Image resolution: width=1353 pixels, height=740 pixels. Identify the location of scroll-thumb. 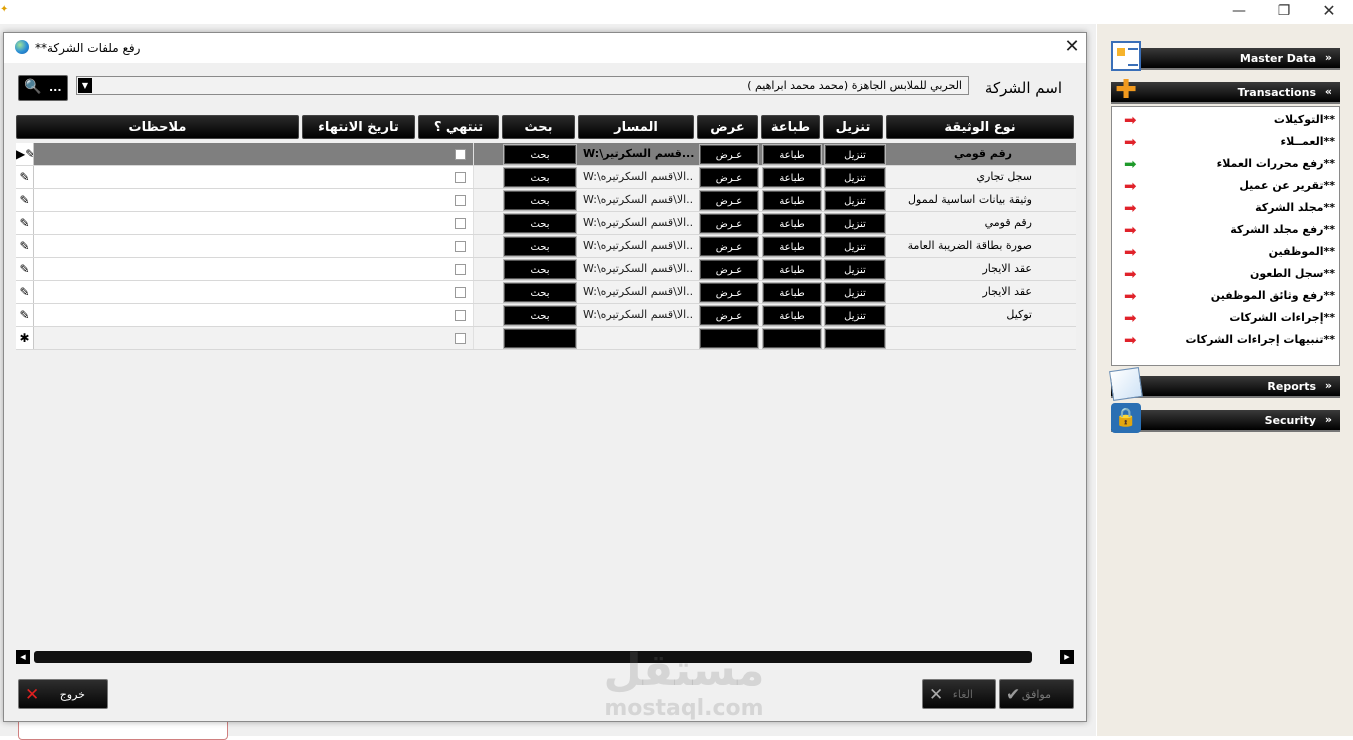
(533, 657).